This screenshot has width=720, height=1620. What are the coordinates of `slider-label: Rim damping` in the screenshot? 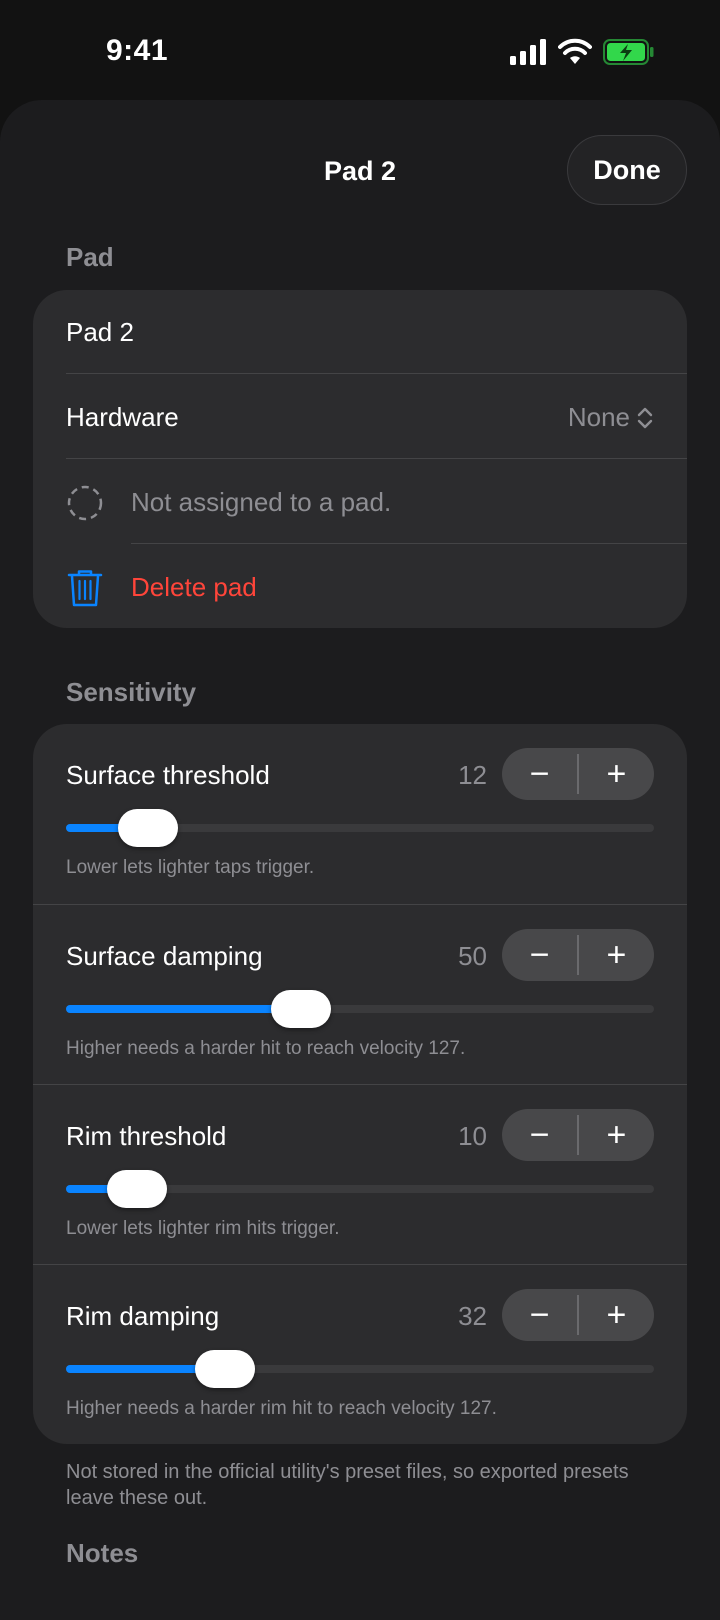 It's located at (143, 1316).